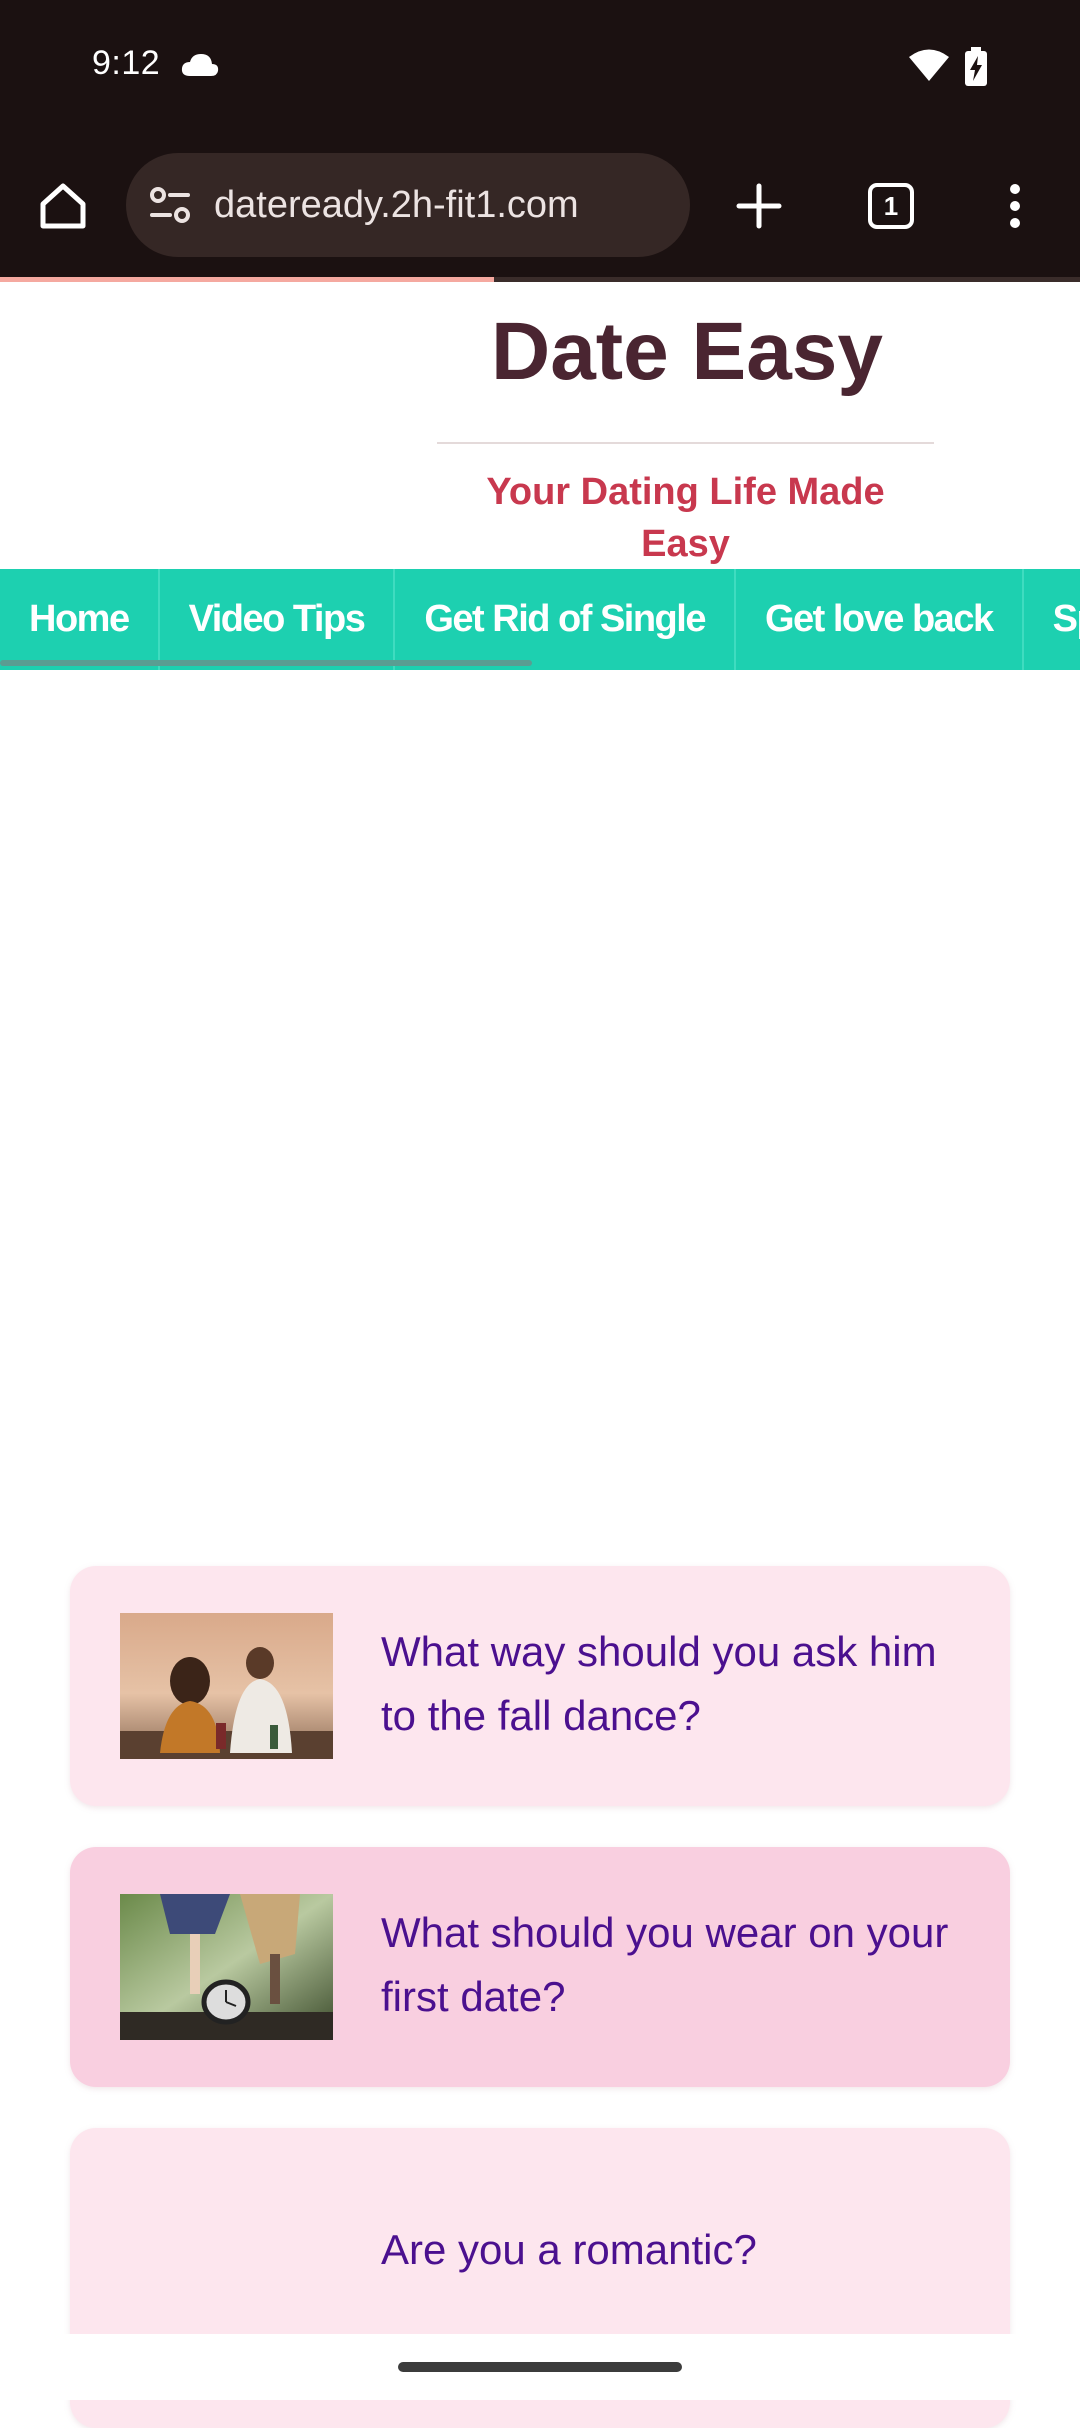 This screenshot has height=2428, width=1080. I want to click on tab-switcher-icon: 1, so click(891, 206).